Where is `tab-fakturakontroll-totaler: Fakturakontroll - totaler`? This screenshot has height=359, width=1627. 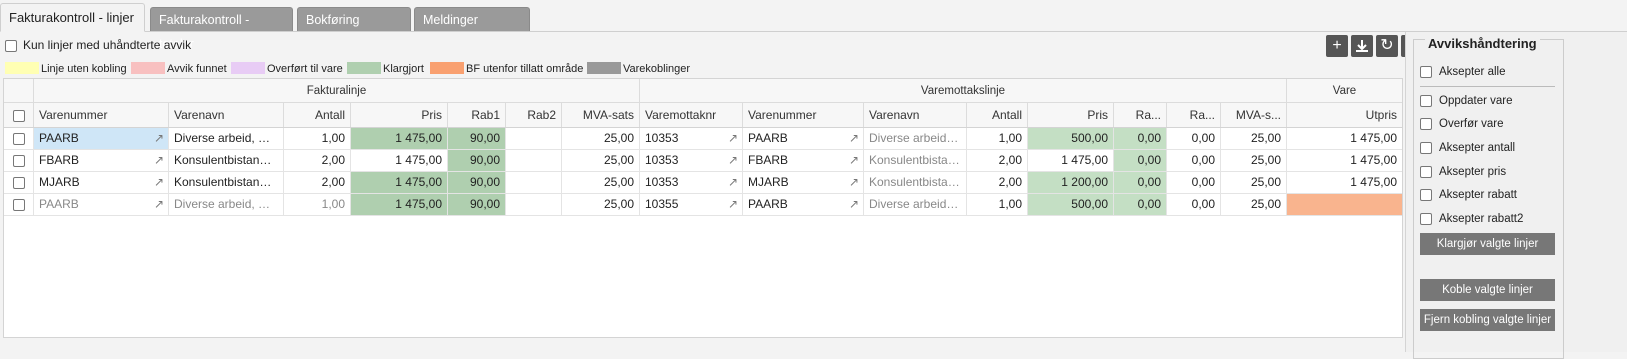
tab-fakturakontroll-totaler: Fakturakontroll - totaler is located at coordinates (221, 29).